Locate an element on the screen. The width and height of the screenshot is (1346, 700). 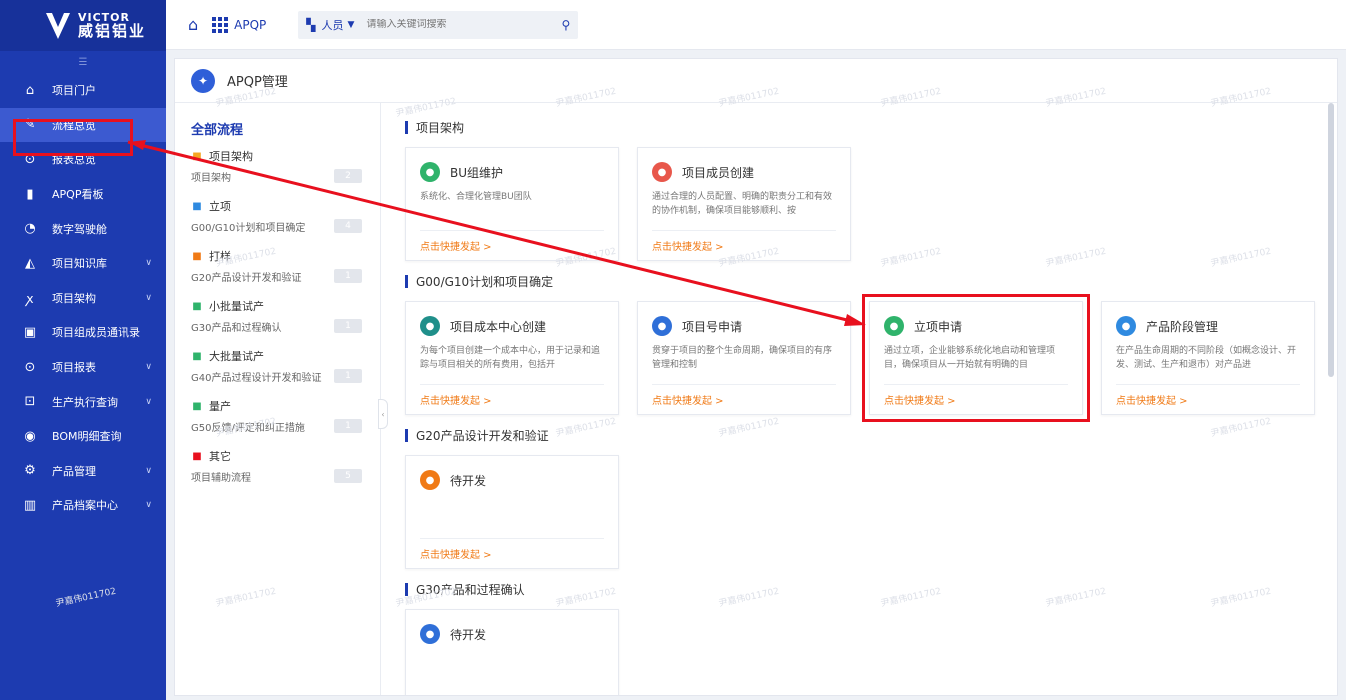
flow-card: ● 待开发 is located at coordinates (512, 652).